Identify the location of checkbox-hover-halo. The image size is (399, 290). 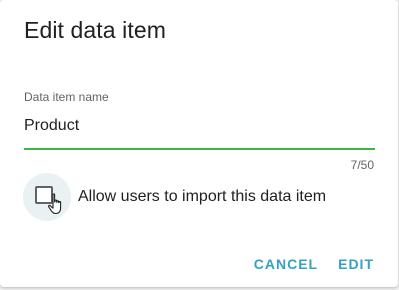
(47, 197).